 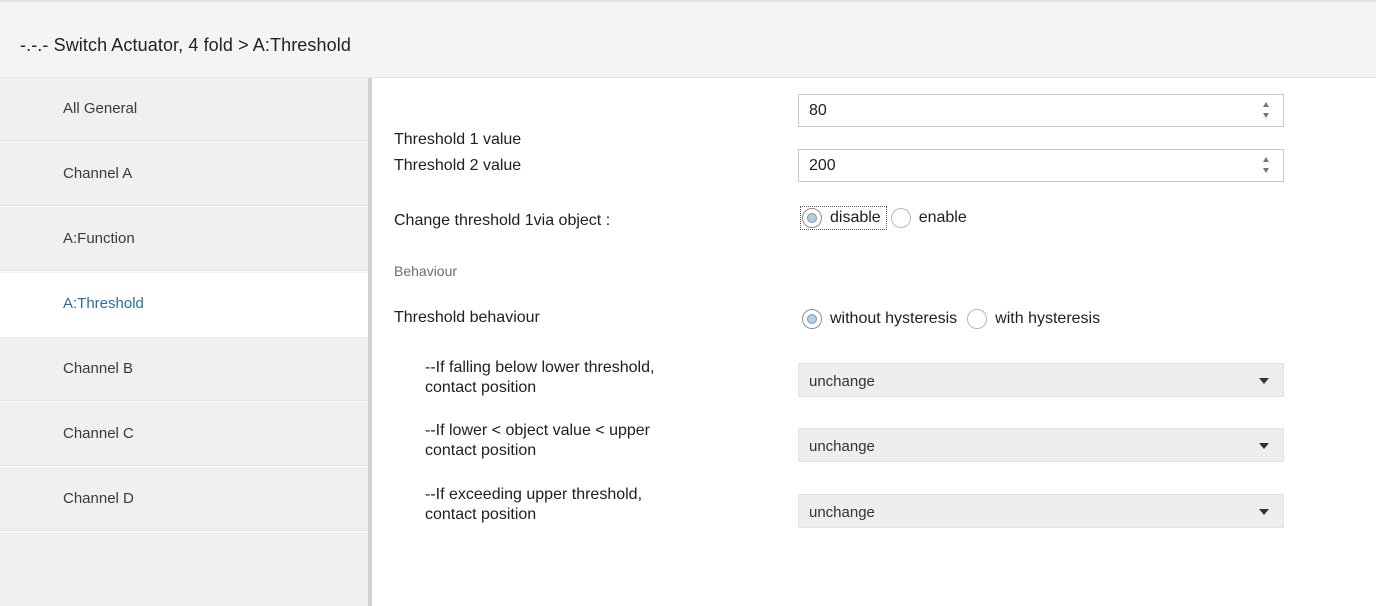 I want to click on radio-without-hysteresis: without hysteresis, so click(x=879, y=319).